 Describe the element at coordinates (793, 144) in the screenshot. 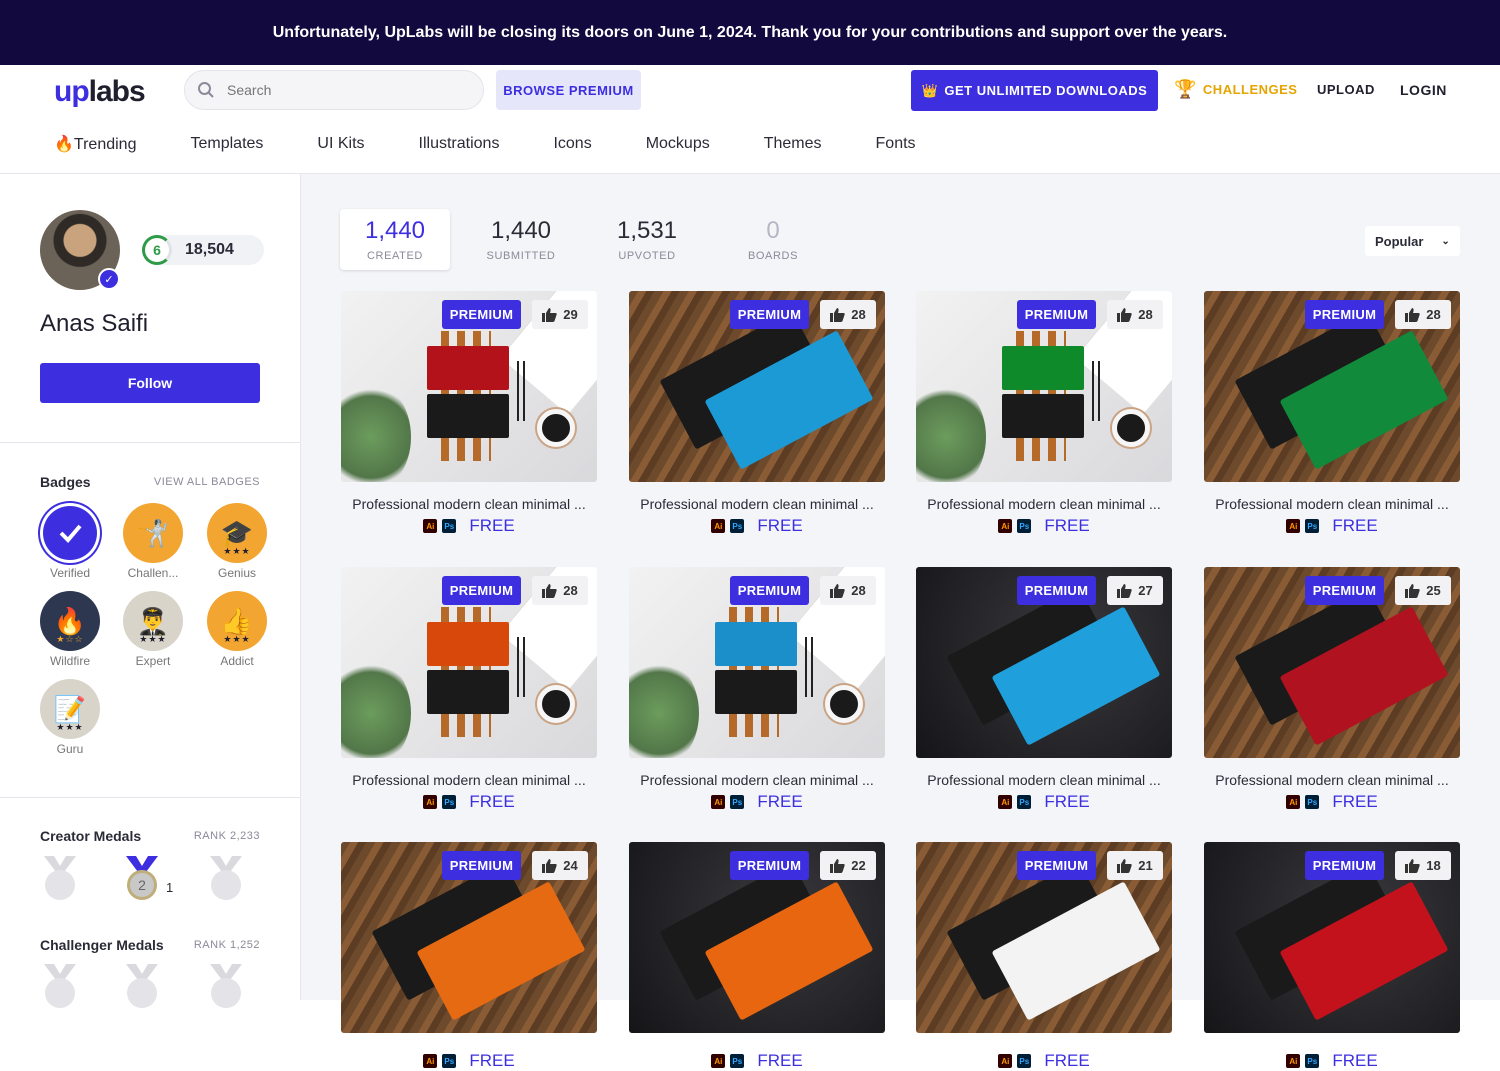

I see `nav-item-themes: Themes` at that location.